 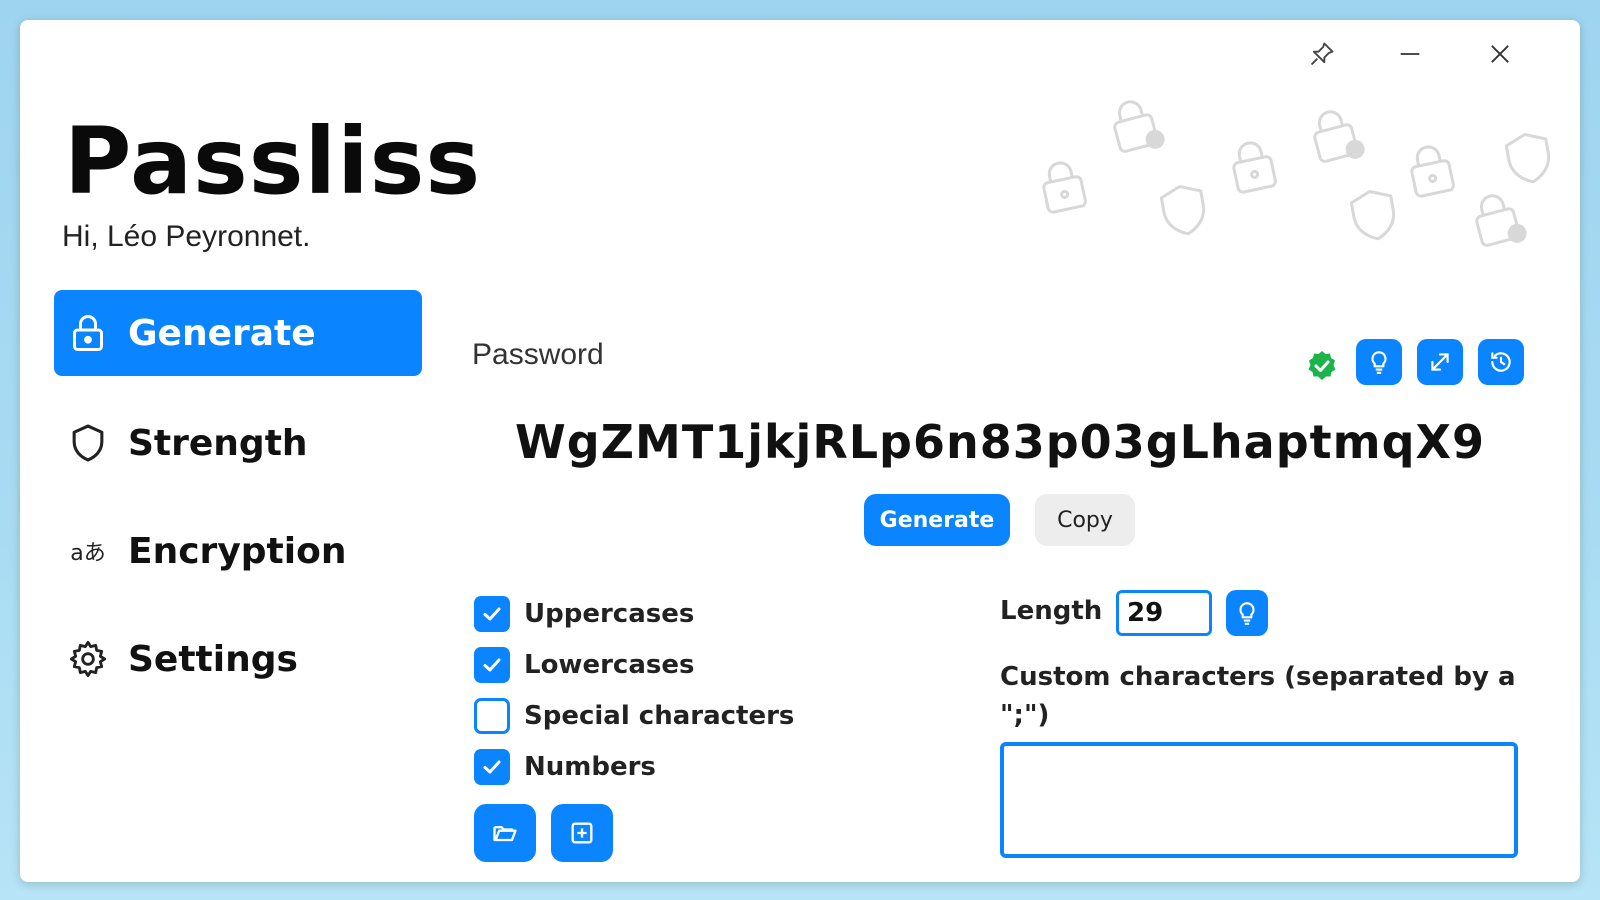 What do you see at coordinates (1322, 365) in the screenshot?
I see `strength-check-icon` at bounding box center [1322, 365].